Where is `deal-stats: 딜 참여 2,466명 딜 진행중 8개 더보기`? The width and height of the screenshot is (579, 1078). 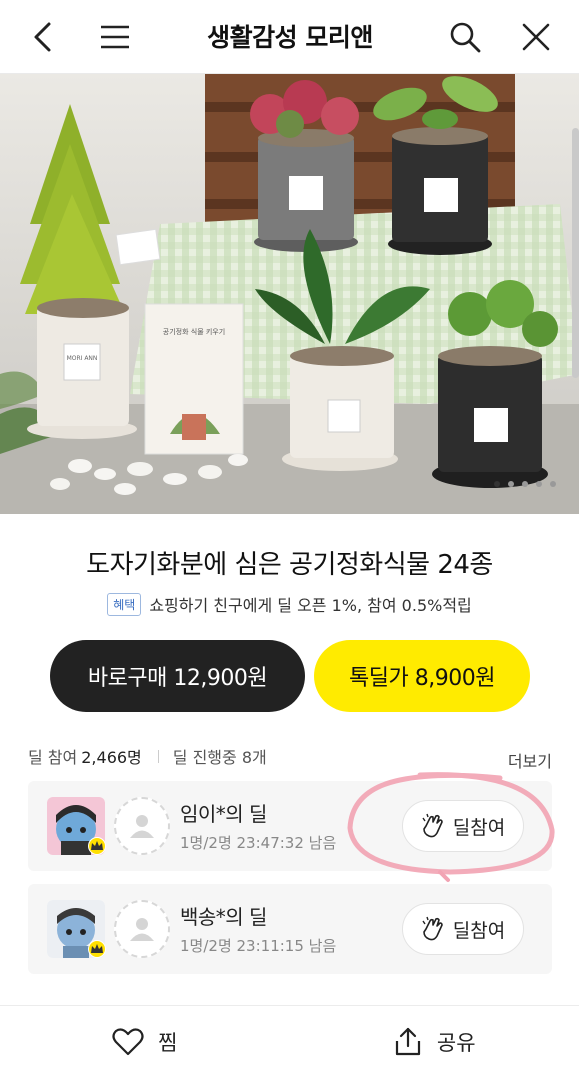 deal-stats: 딜 참여 2,466명 딜 진행중 8개 더보기 is located at coordinates (290, 757).